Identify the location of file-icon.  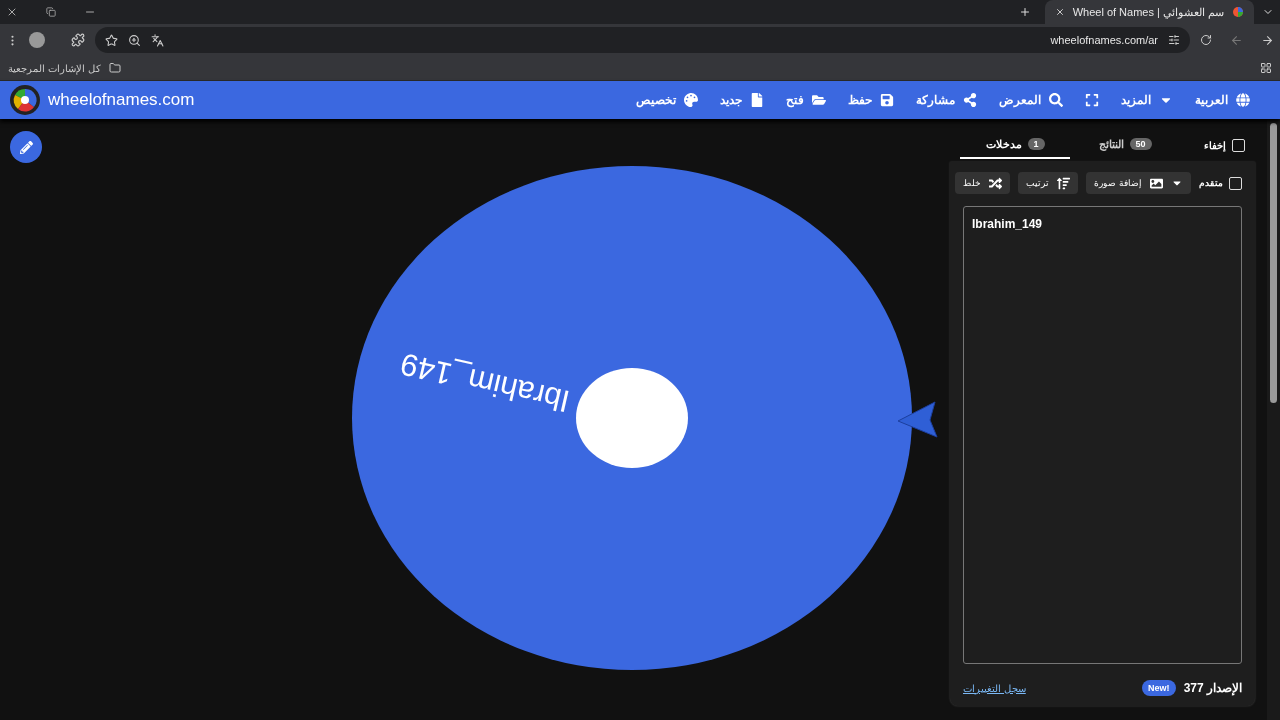
(757, 100).